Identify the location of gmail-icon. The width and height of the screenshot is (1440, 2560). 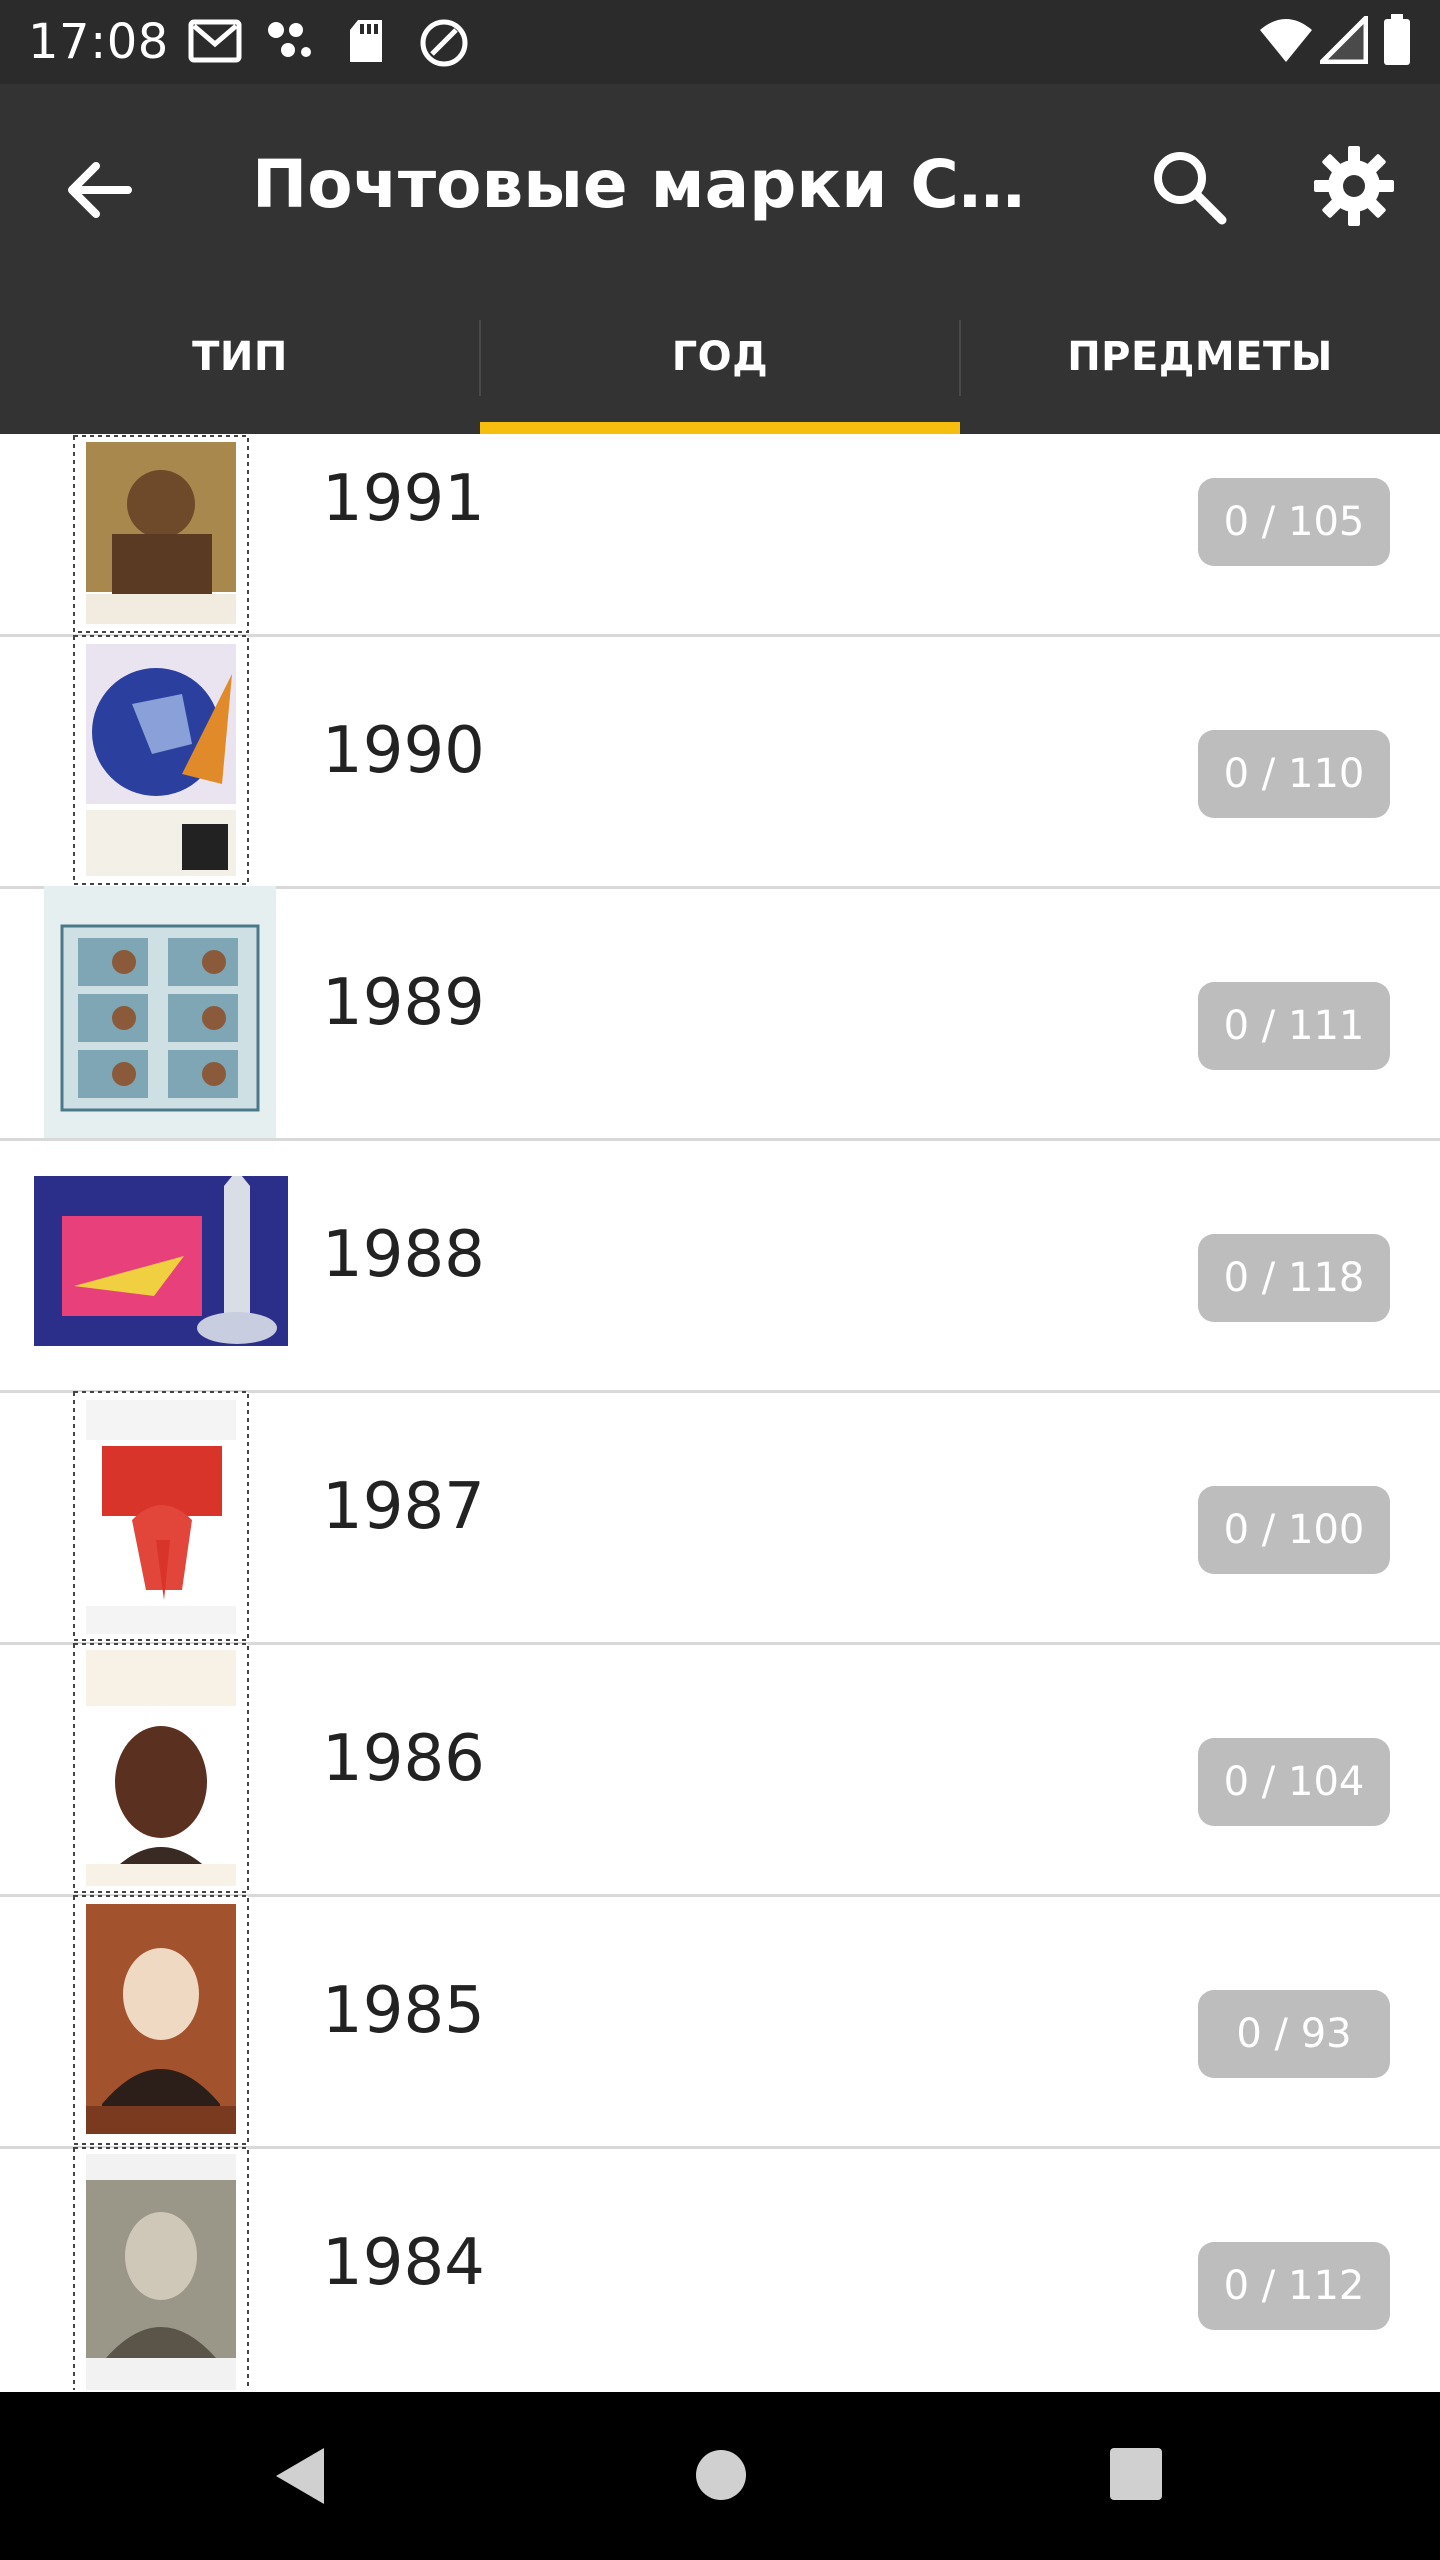
(215, 41).